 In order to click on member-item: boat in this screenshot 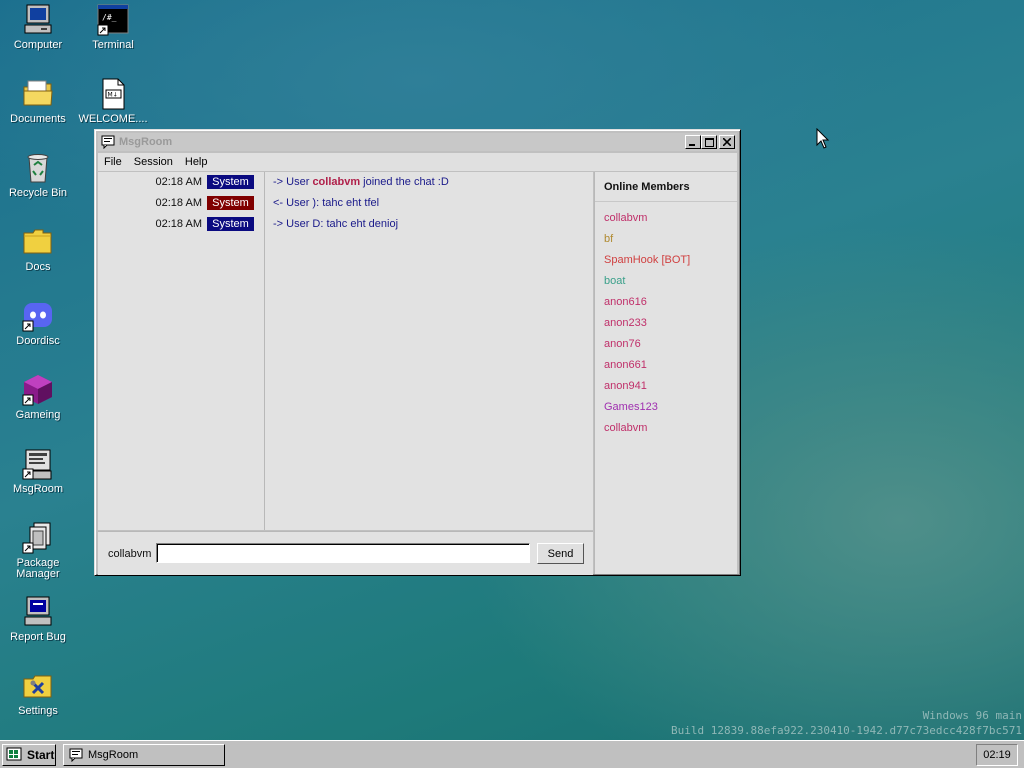, I will do `click(666, 281)`.